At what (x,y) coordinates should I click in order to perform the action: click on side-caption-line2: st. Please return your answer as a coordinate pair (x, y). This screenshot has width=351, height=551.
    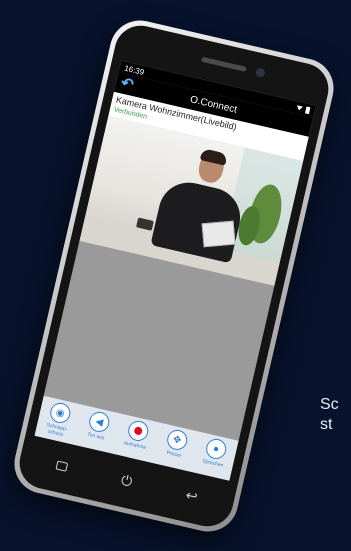
    Looking at the image, I should click on (326, 424).